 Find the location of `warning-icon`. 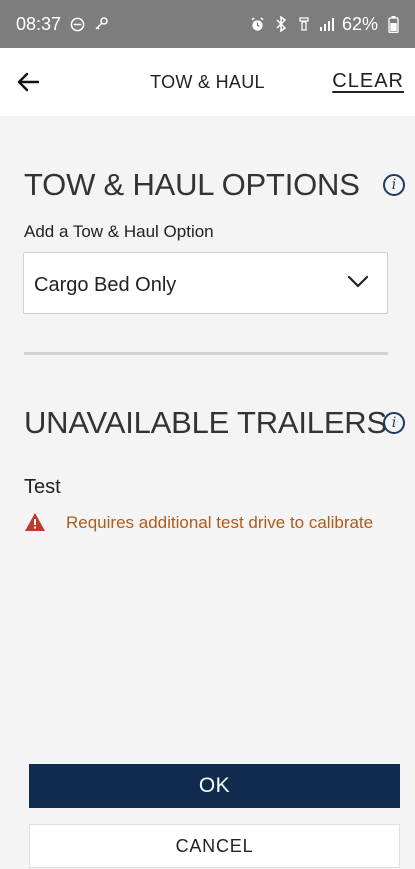

warning-icon is located at coordinates (35, 522).